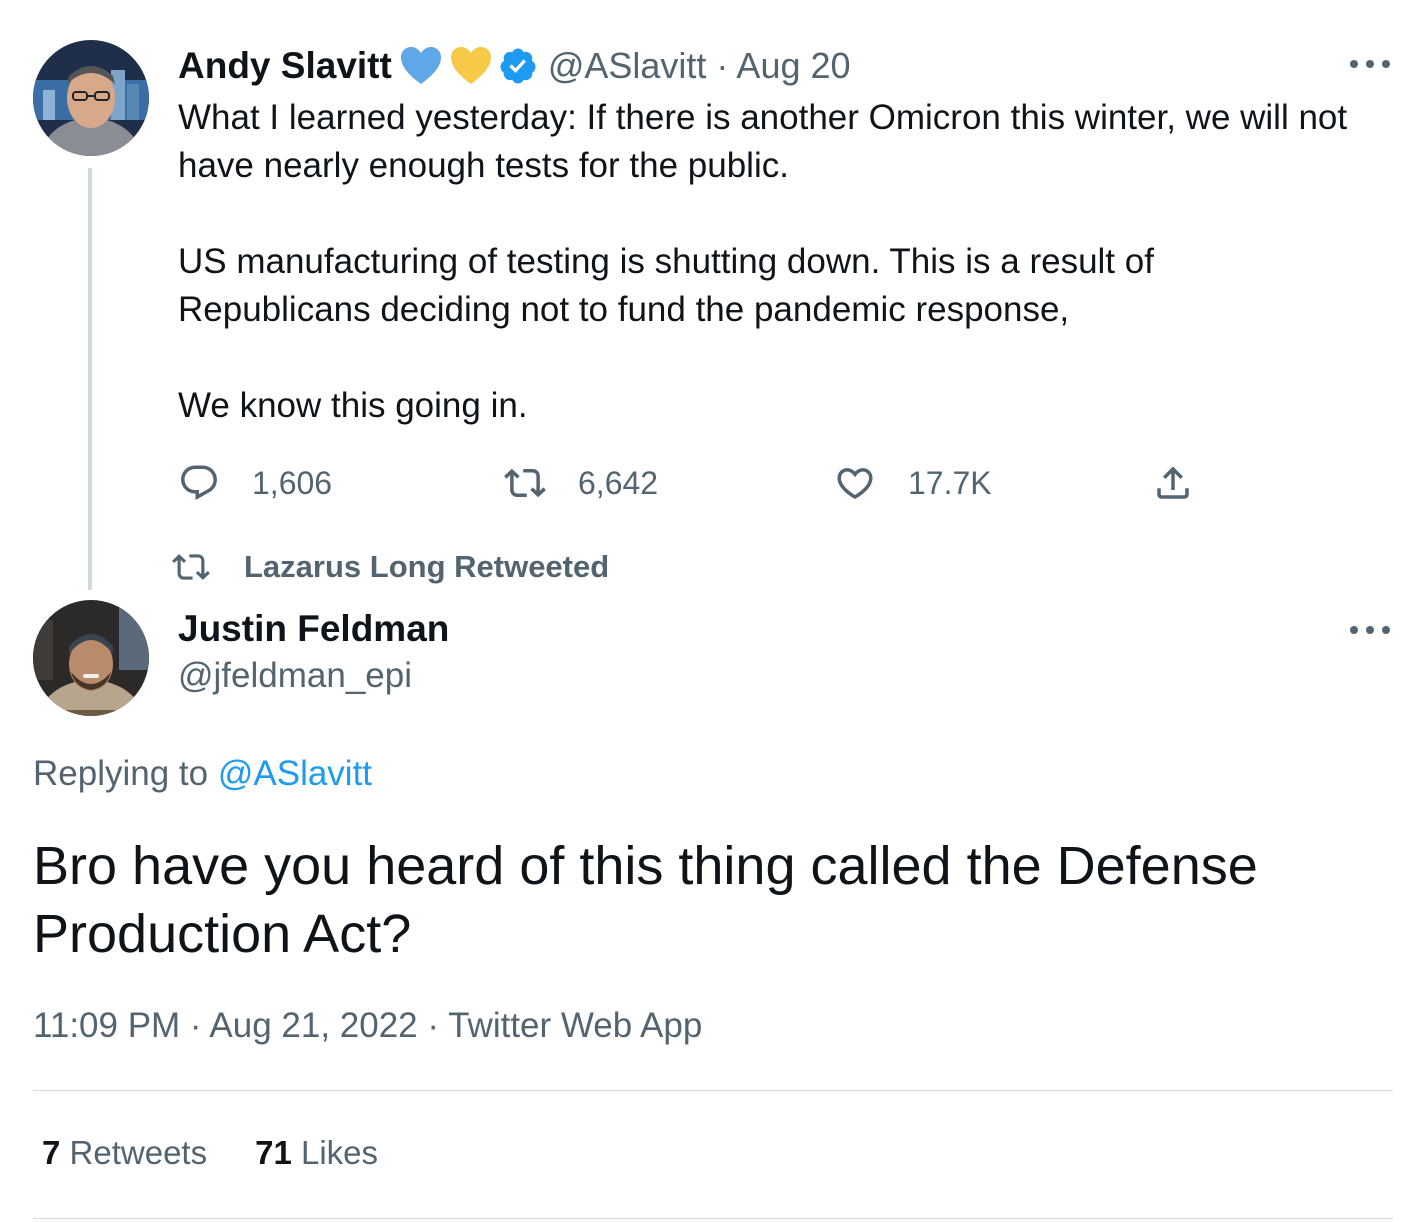  I want to click on replying-to-line: Replying to @ASlavitt, so click(202, 774).